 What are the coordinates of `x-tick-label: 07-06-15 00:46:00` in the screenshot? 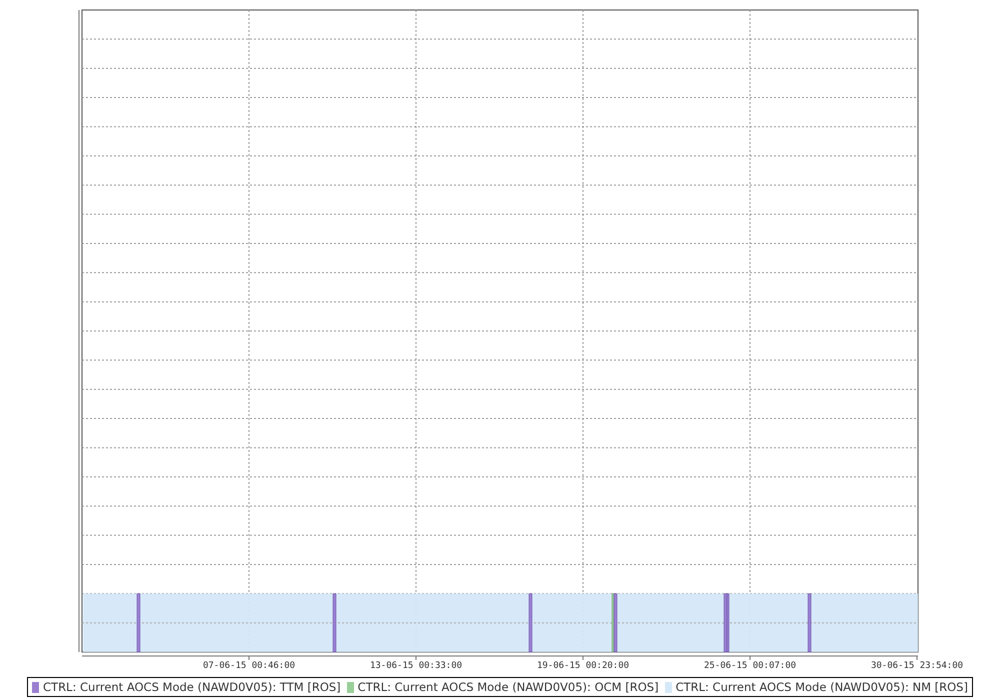 It's located at (249, 666).